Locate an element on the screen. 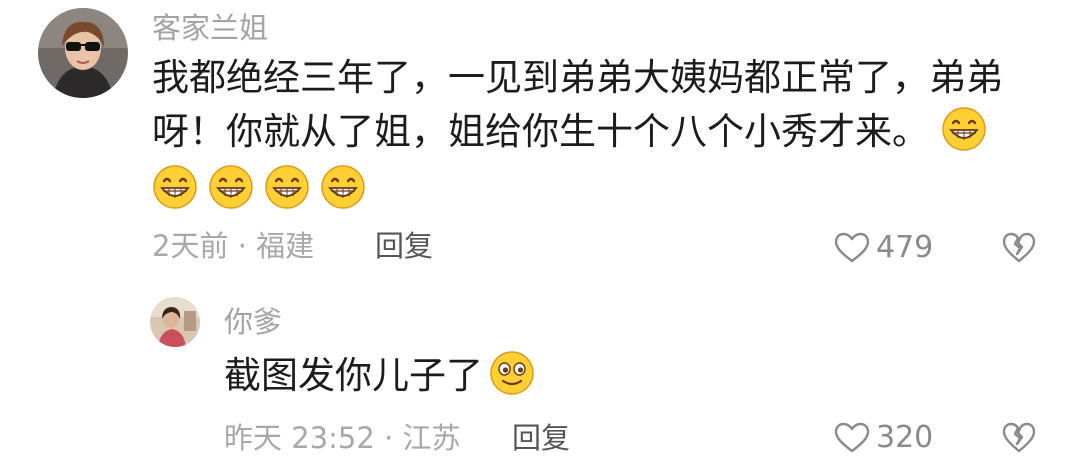 The width and height of the screenshot is (1080, 467). username: 客家兰姐 is located at coordinates (210, 28).